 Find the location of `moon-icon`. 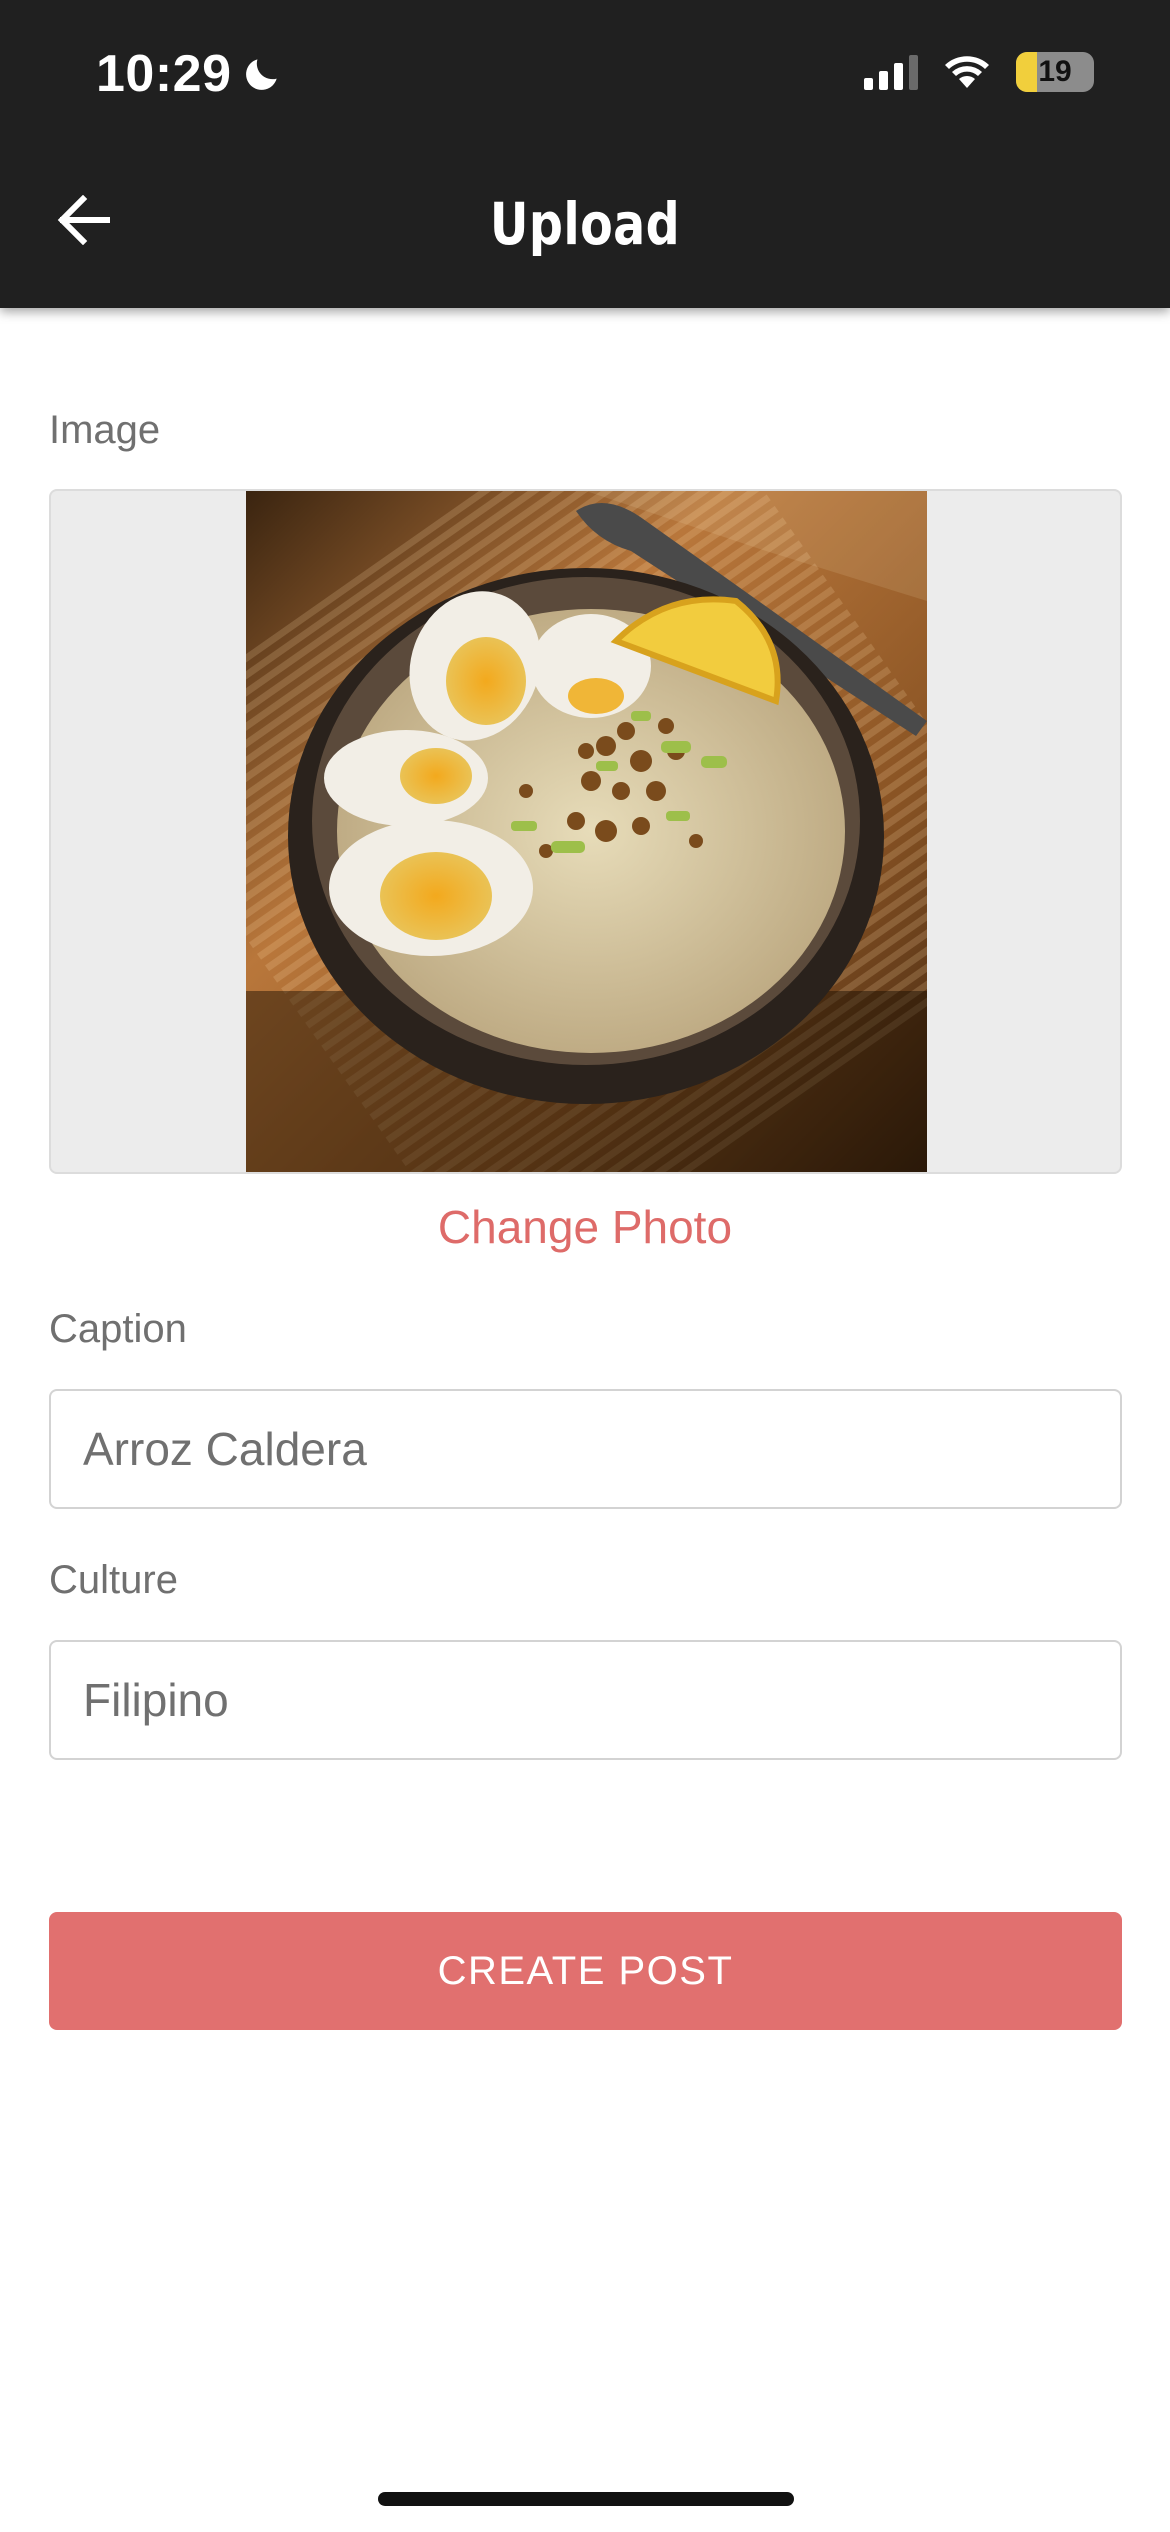

moon-icon is located at coordinates (261, 74).